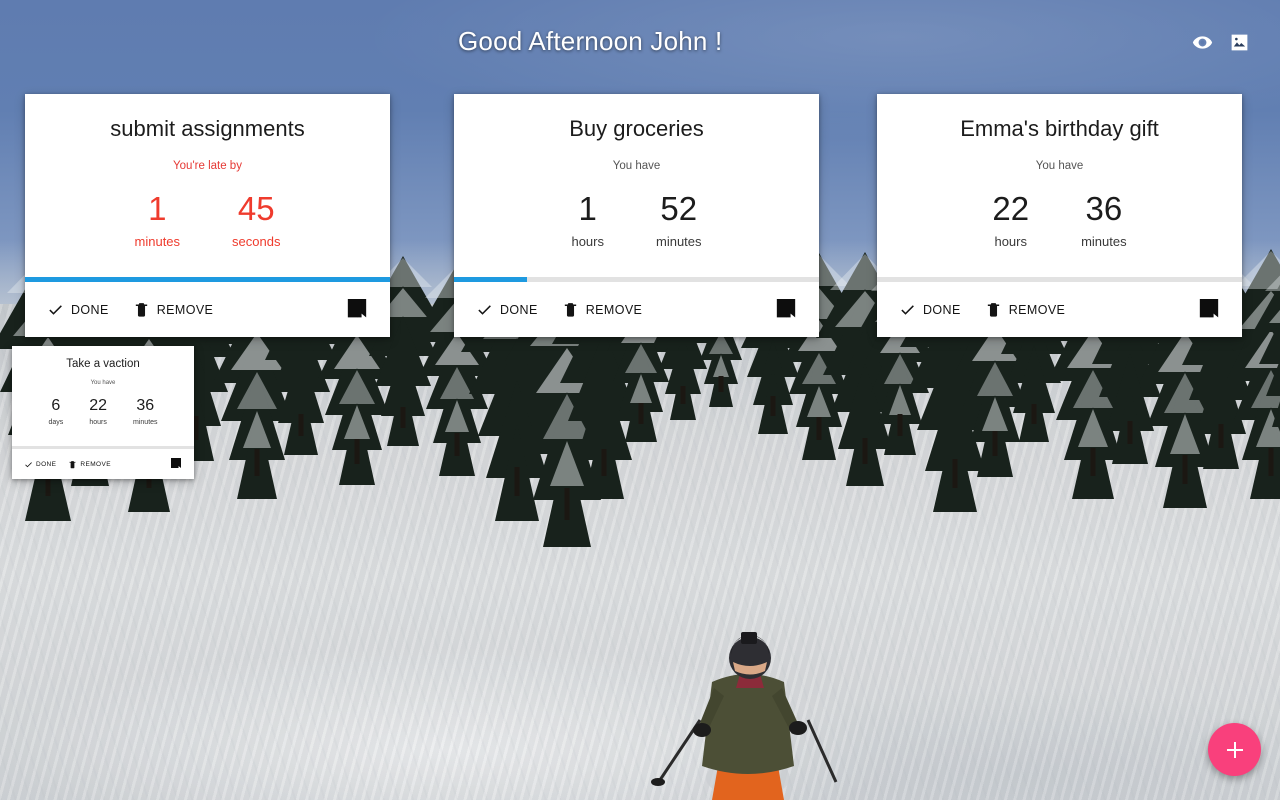  What do you see at coordinates (256, 208) in the screenshot?
I see `countdown-value: 45` at bounding box center [256, 208].